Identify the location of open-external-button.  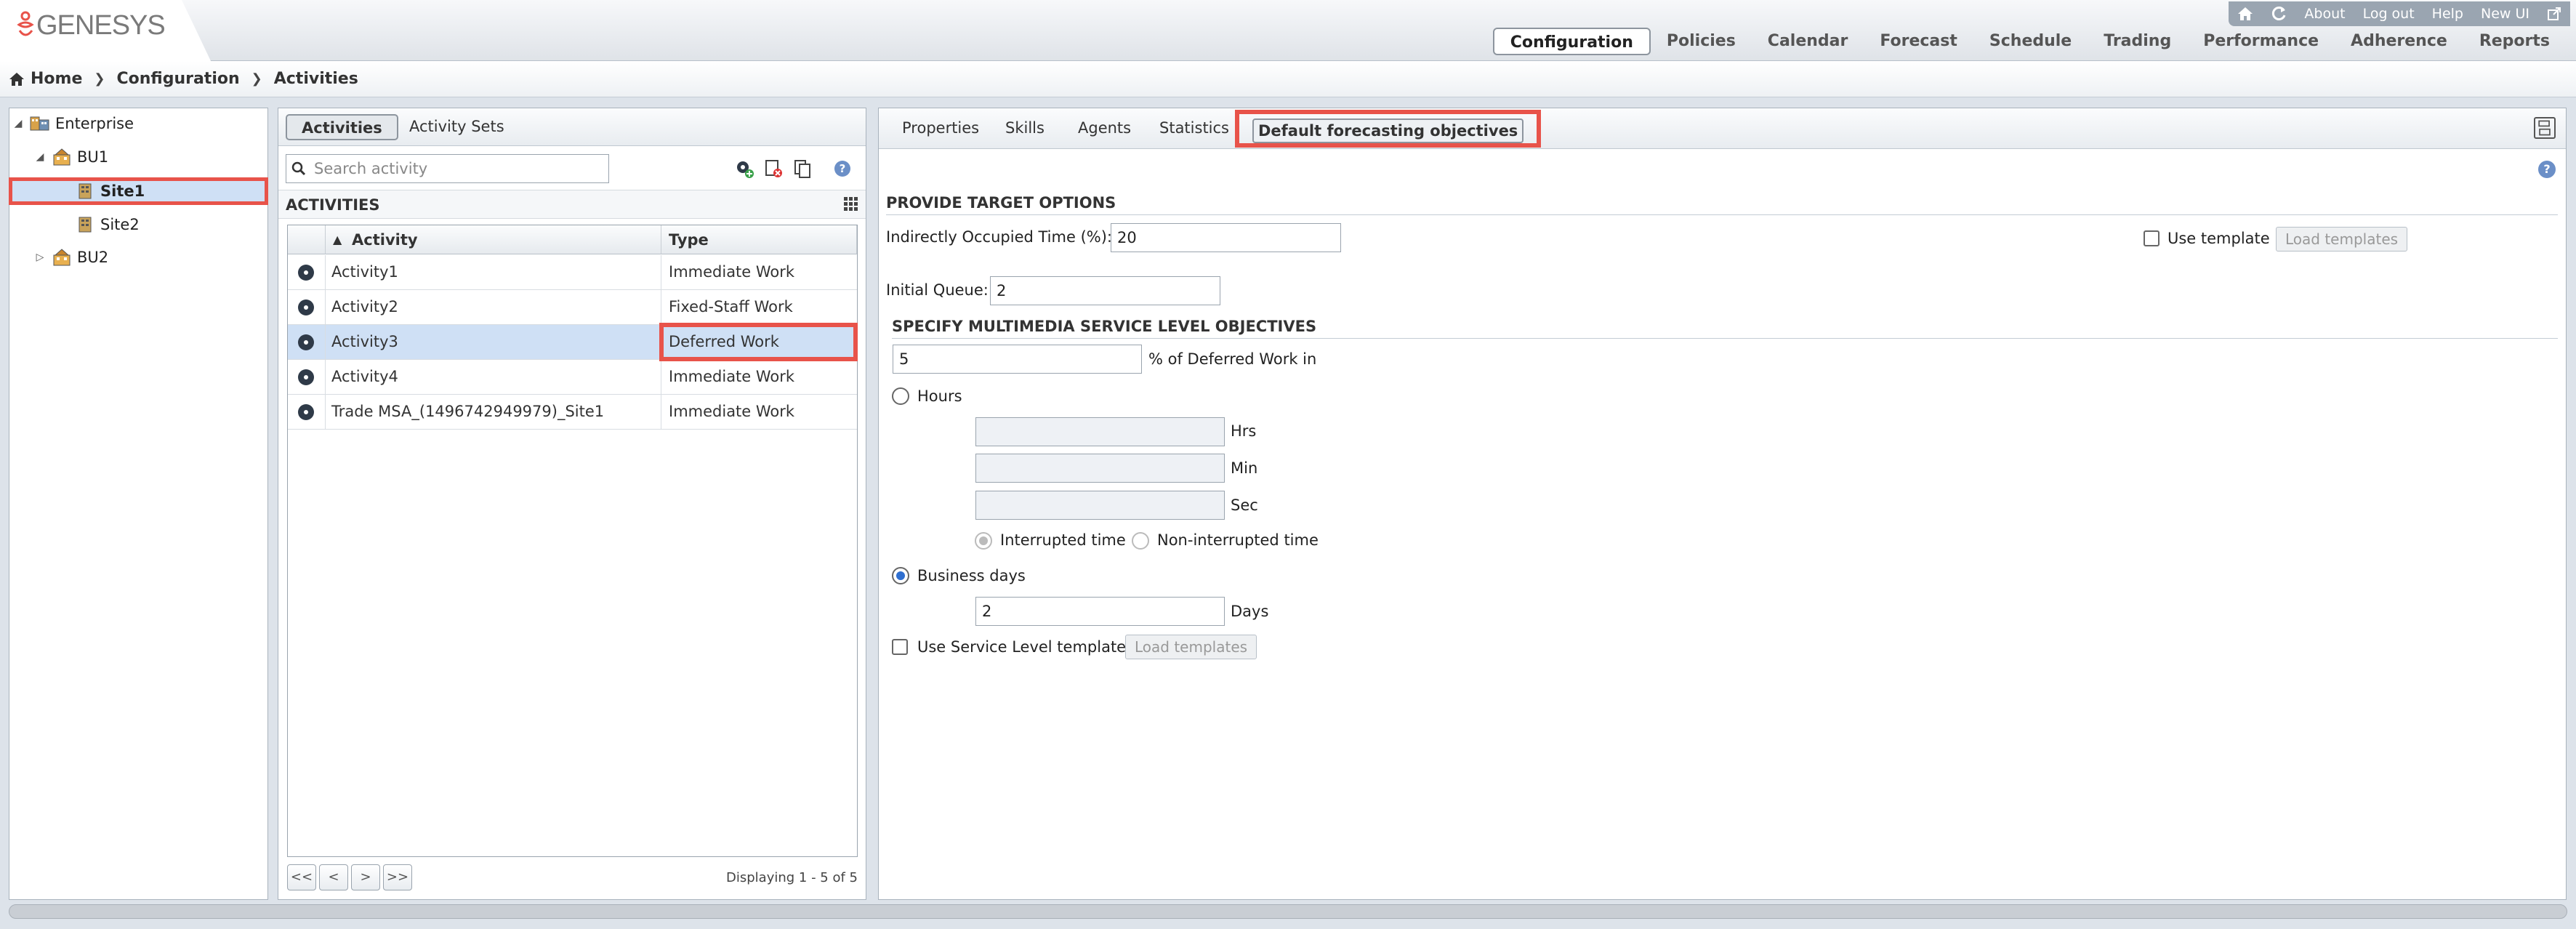
(2554, 14).